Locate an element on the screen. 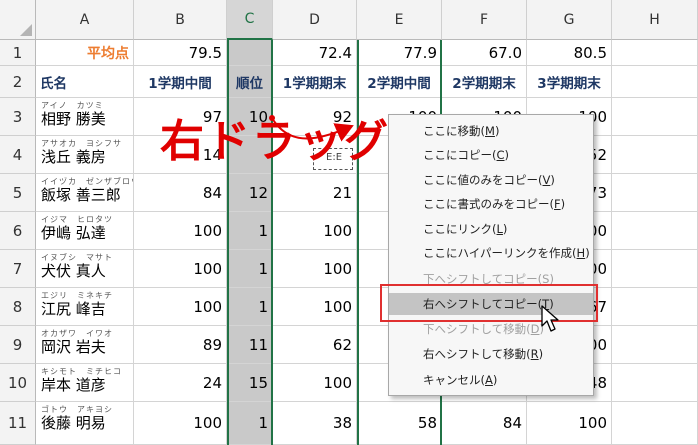 The width and height of the screenshot is (698, 445). average-cell-e: 77.9 is located at coordinates (399, 53).